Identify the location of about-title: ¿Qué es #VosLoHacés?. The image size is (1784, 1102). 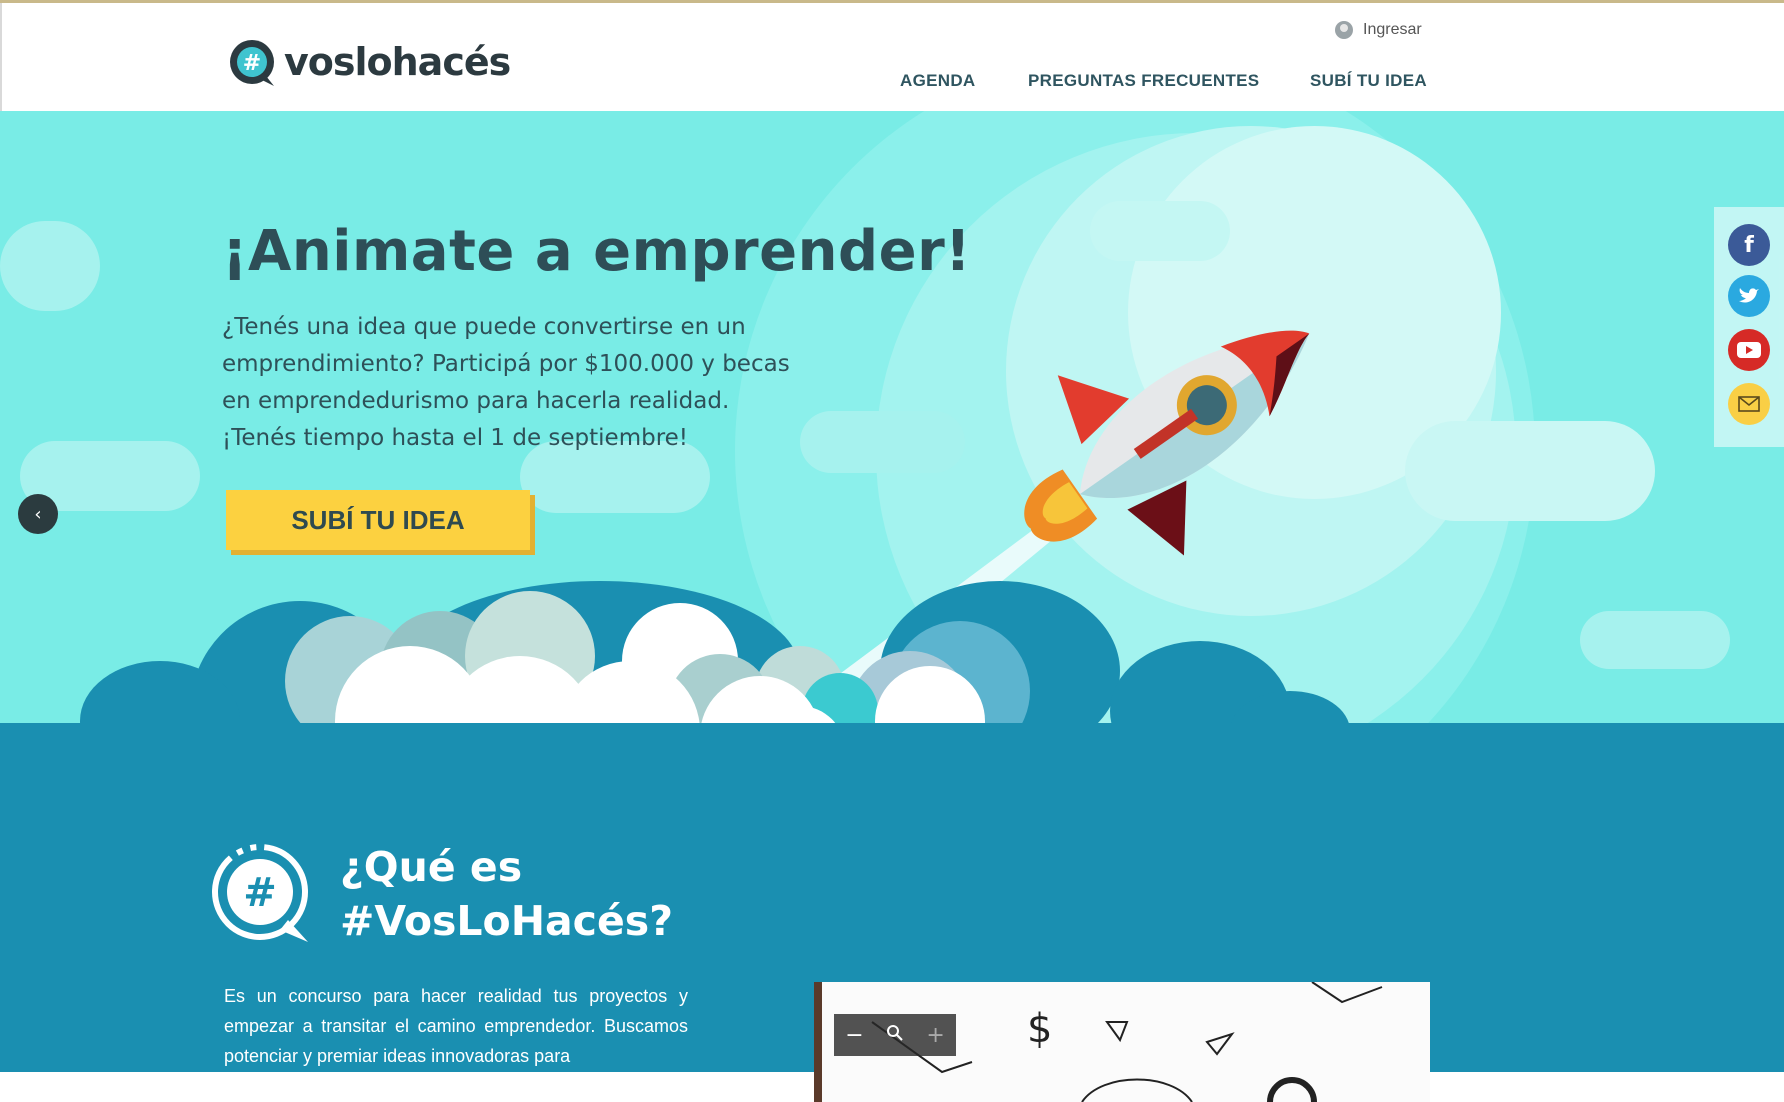
(506, 894).